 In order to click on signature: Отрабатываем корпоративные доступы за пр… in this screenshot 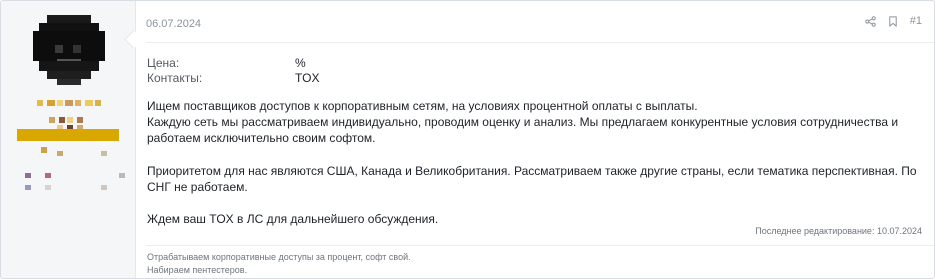, I will do `click(279, 264)`.